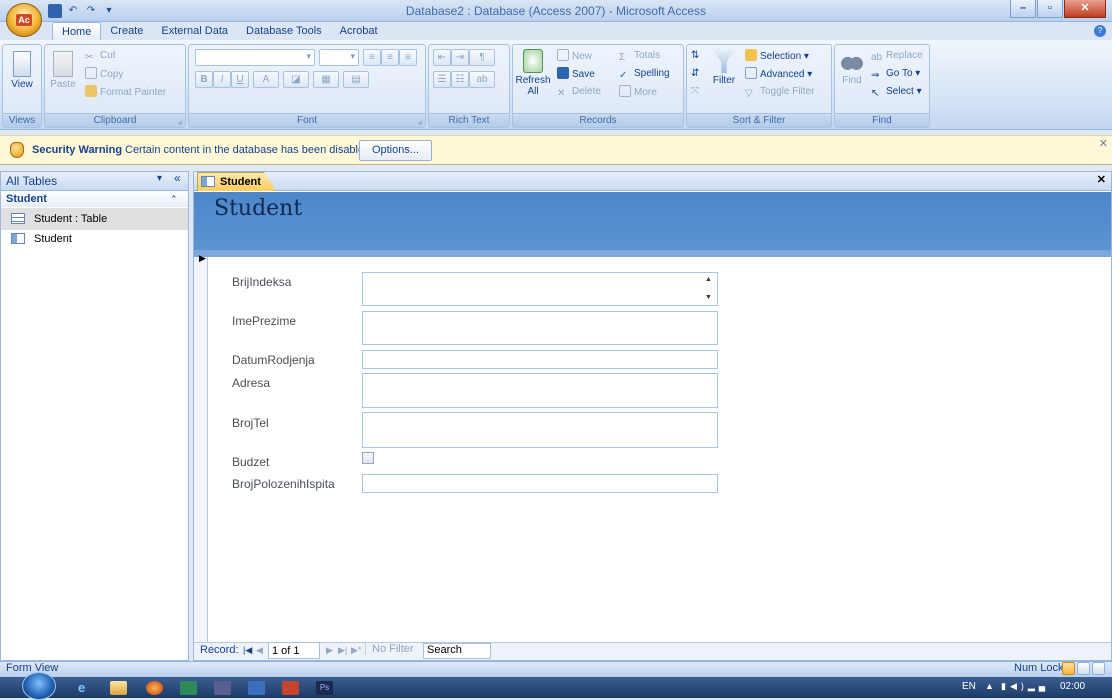 This screenshot has height=700, width=1112. What do you see at coordinates (1025, 686) in the screenshot?
I see `tray-icons: ▮◀)▂▄` at bounding box center [1025, 686].